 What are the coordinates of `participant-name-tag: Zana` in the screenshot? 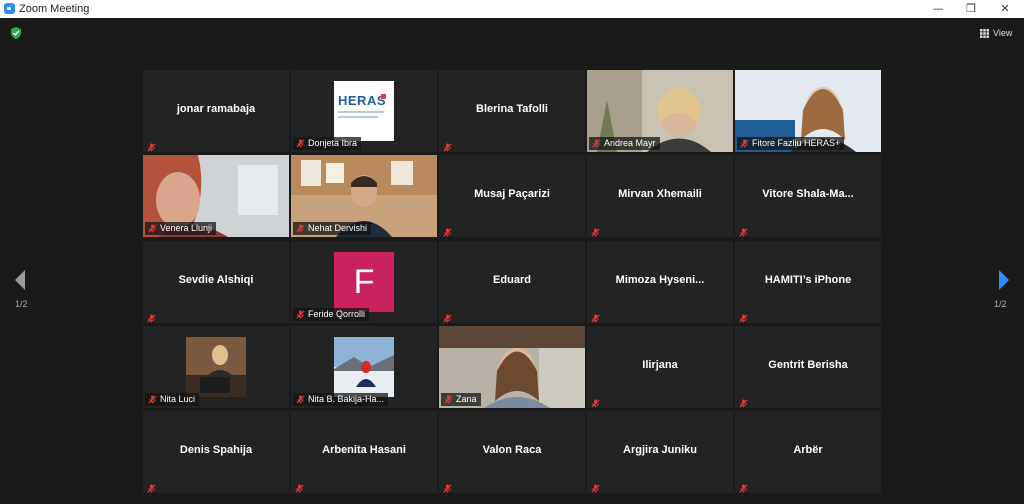 It's located at (461, 399).